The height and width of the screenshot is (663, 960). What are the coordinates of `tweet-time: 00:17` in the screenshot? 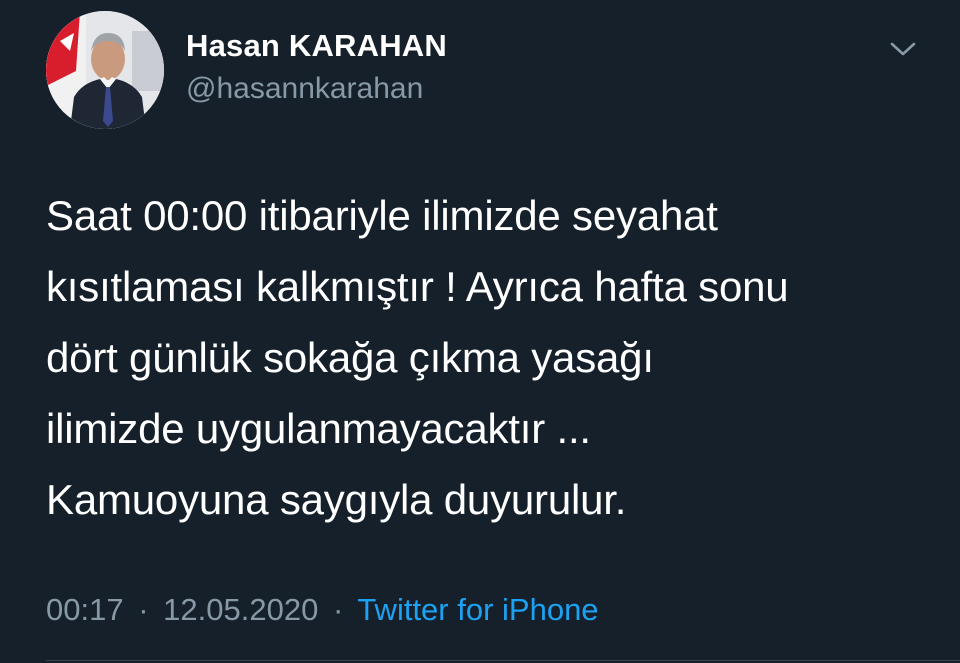 It's located at (85, 609).